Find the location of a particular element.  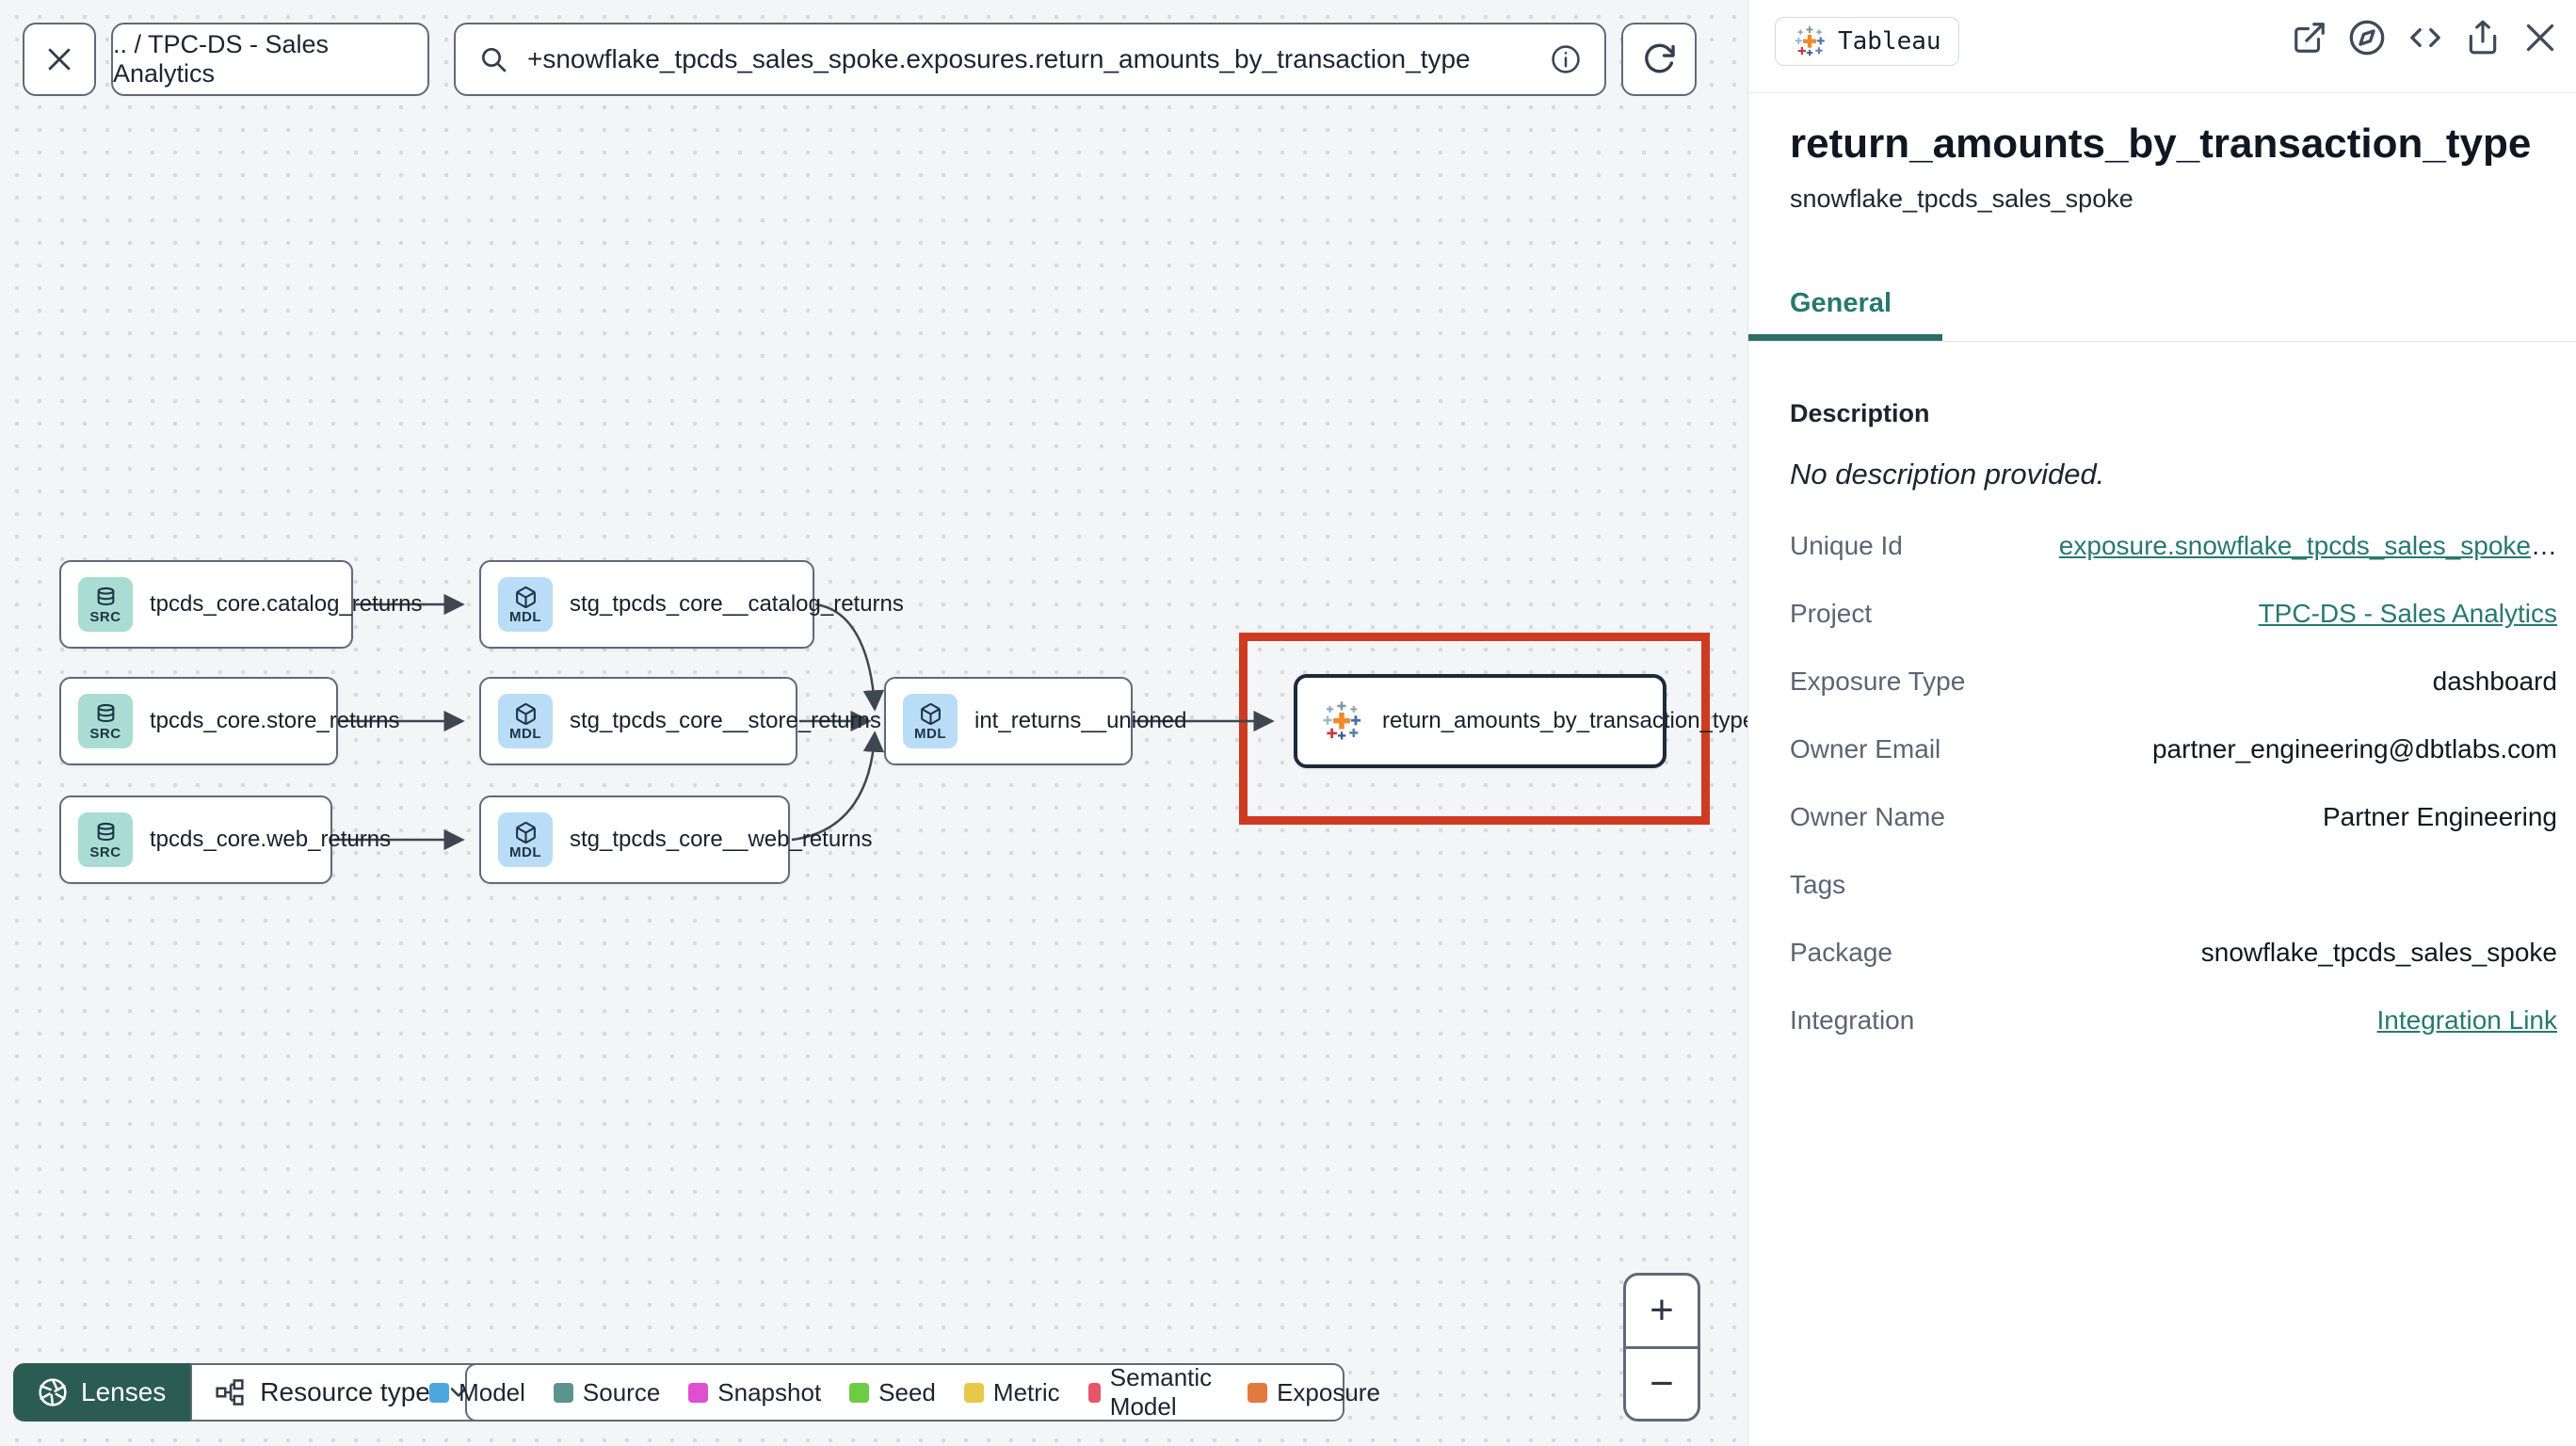

node-label: stg_tpcds_core__web_returns is located at coordinates (721, 839).